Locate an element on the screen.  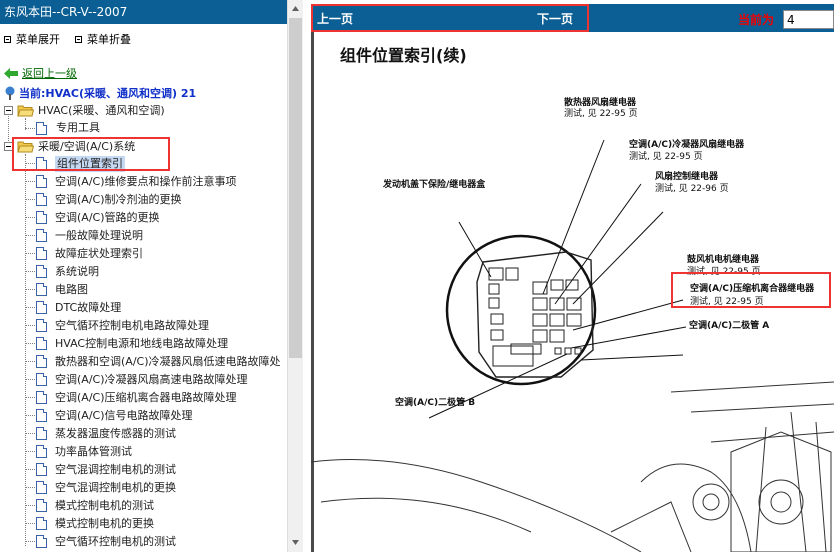
label-fuse-relay-box: 发动机盖下保险/继电器盒 is located at coordinates (434, 185).